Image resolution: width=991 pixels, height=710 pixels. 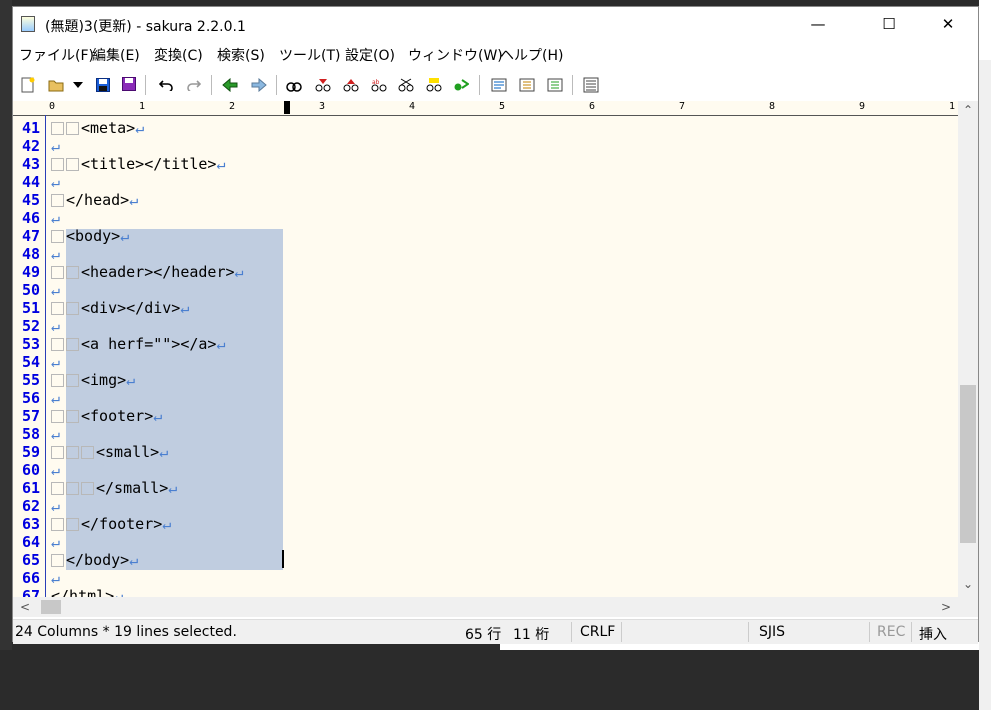 I want to click on vertical-scrollbar: ⌃ ⌄, so click(x=968, y=349).